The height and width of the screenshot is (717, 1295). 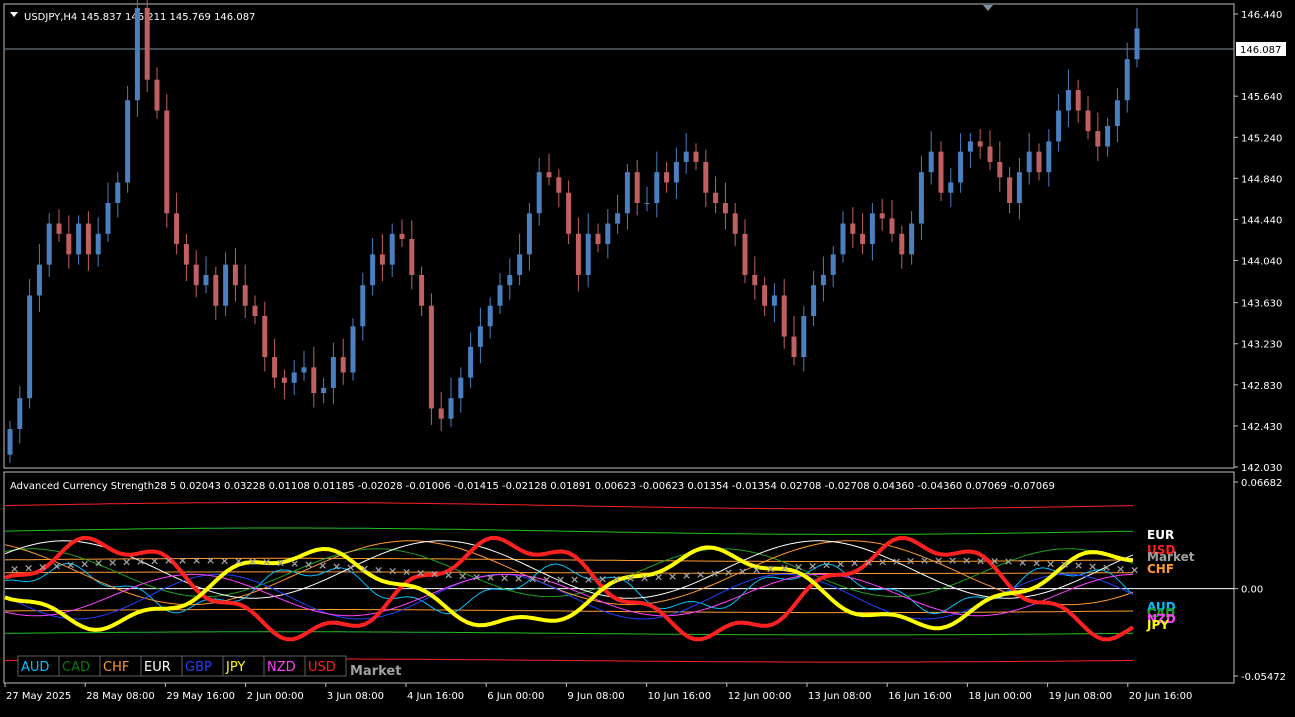 I want to click on ind-tick-label: 0.06682, so click(x=1261, y=483).